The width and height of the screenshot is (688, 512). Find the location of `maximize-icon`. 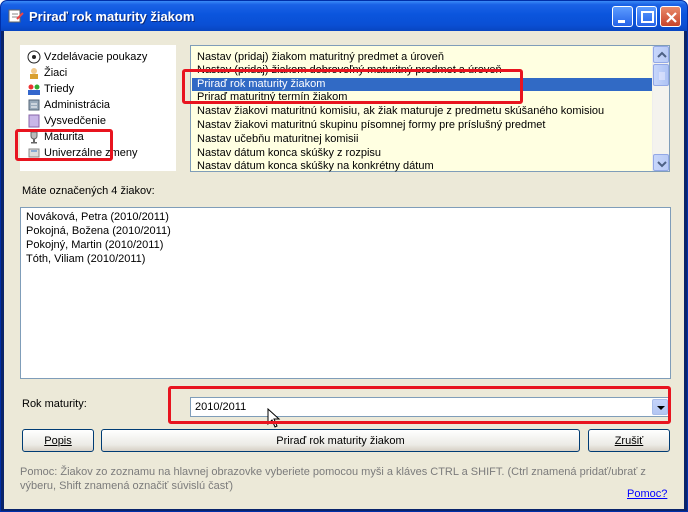

maximize-icon is located at coordinates (647, 17).